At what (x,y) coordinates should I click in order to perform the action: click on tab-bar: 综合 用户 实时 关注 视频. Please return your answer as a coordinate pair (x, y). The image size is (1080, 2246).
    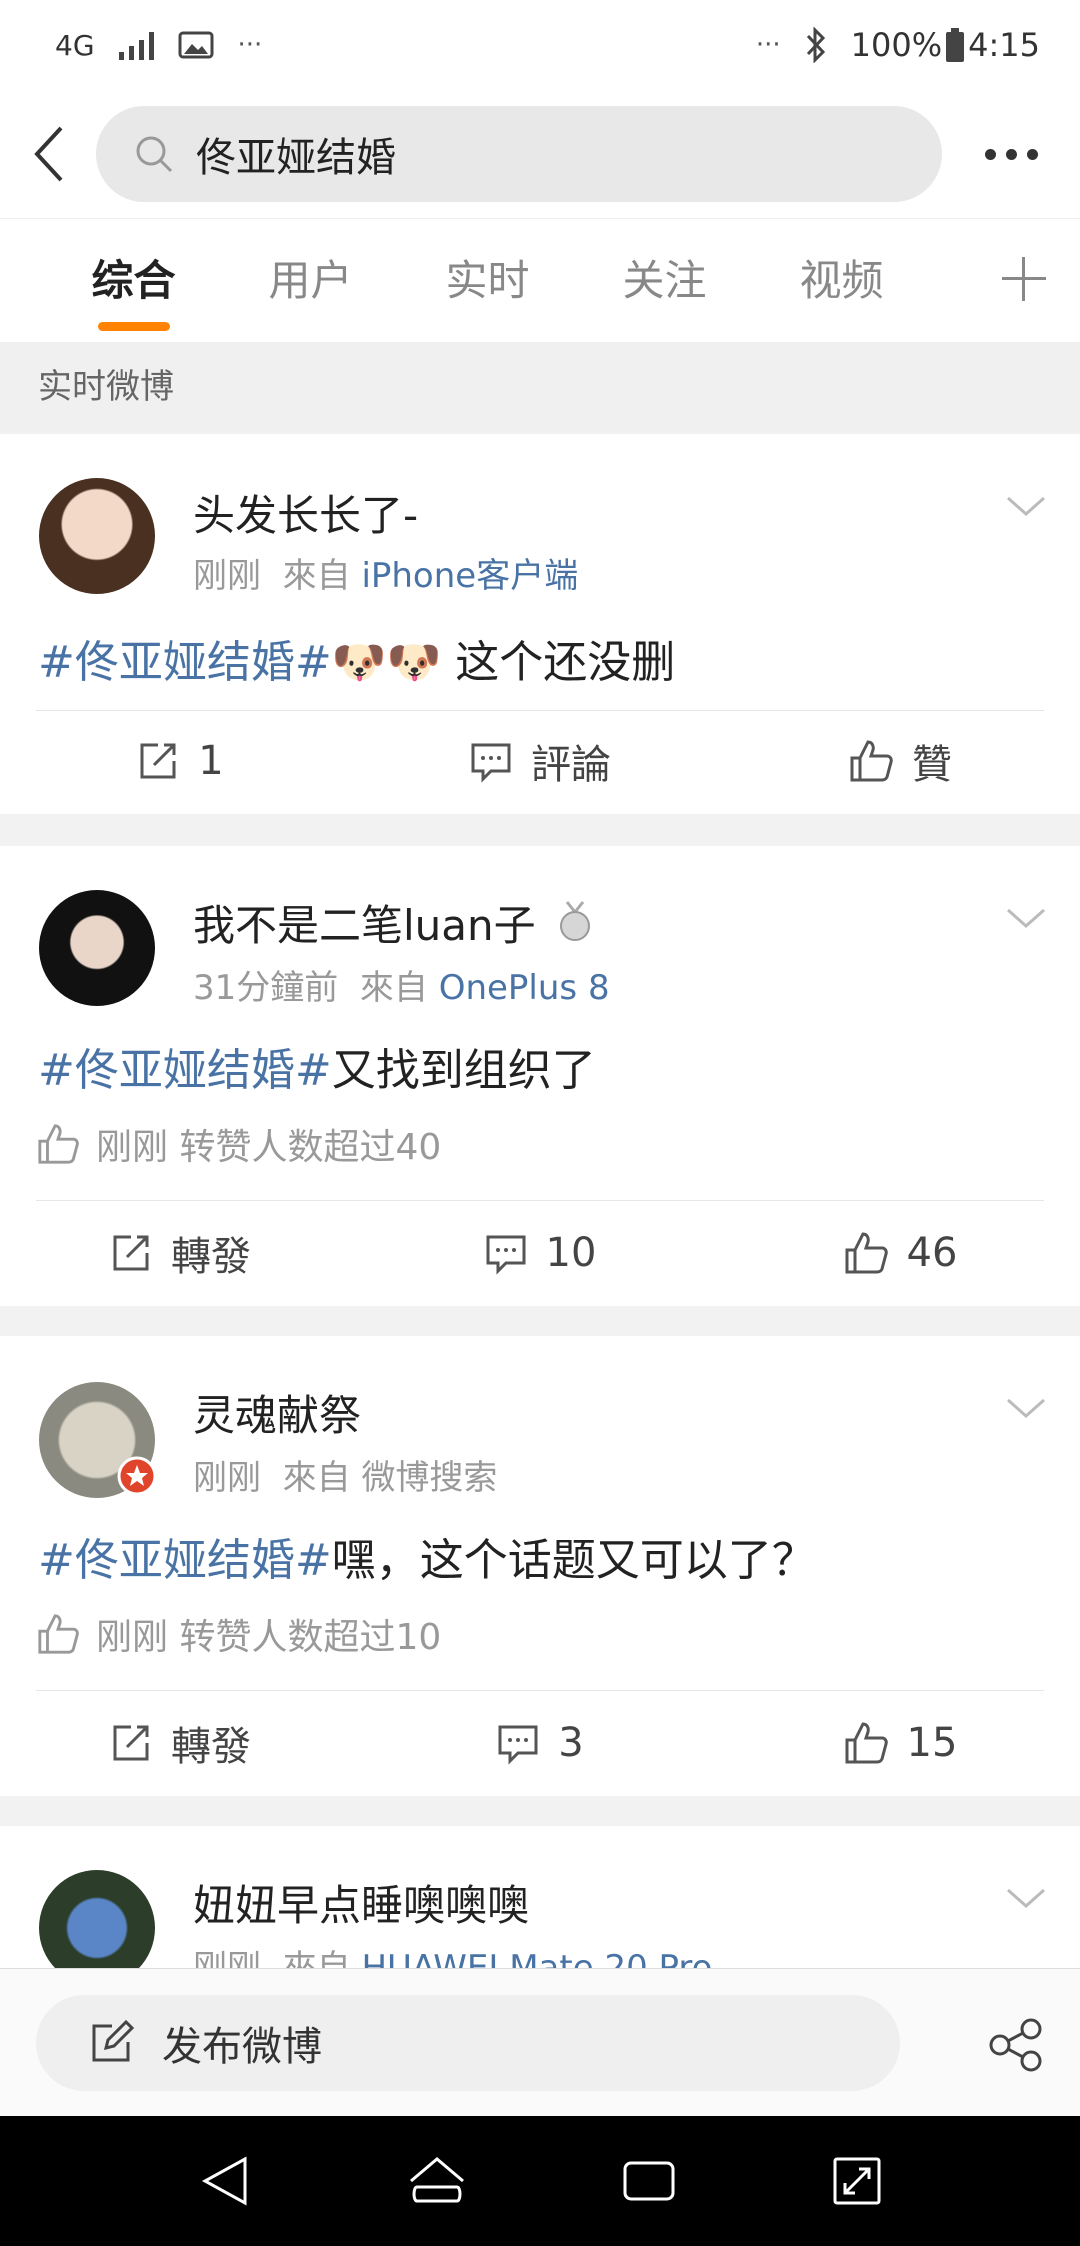
    Looking at the image, I should click on (540, 280).